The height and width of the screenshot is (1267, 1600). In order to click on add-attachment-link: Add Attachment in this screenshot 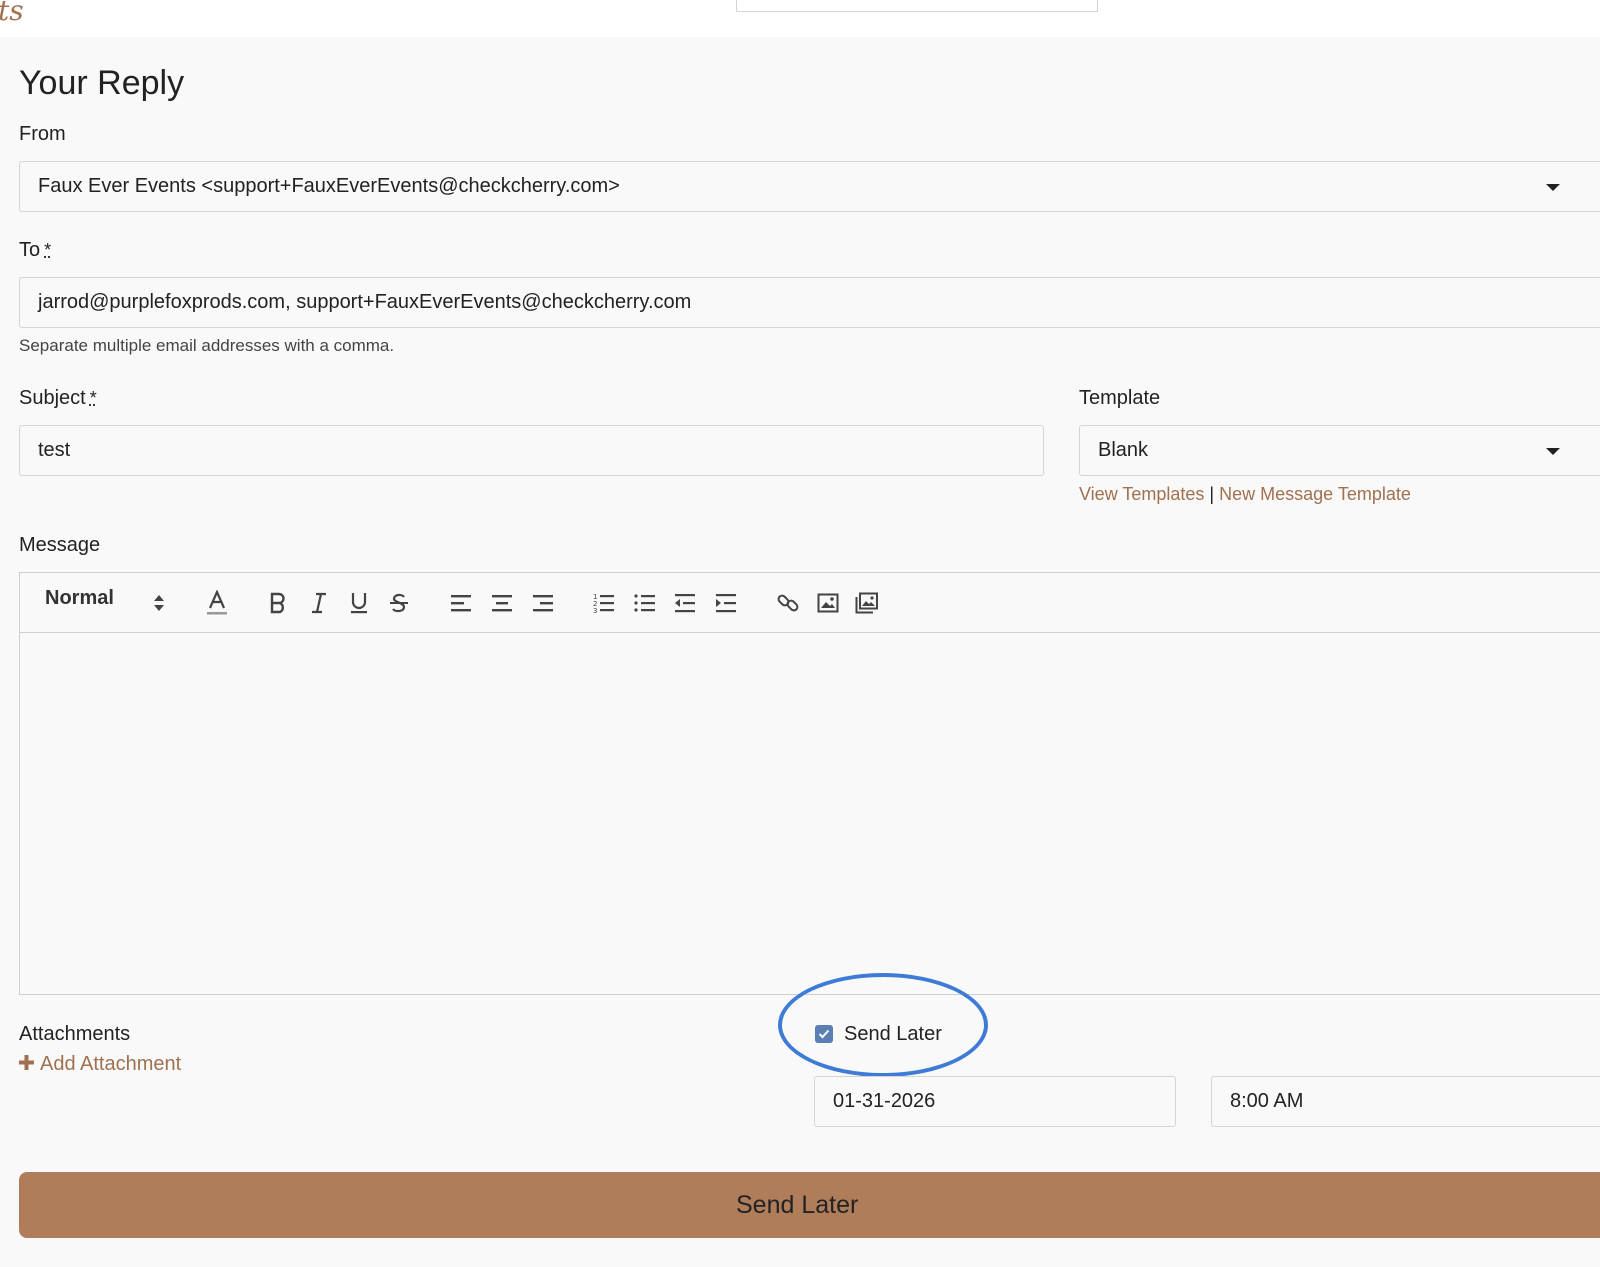, I will do `click(100, 1064)`.